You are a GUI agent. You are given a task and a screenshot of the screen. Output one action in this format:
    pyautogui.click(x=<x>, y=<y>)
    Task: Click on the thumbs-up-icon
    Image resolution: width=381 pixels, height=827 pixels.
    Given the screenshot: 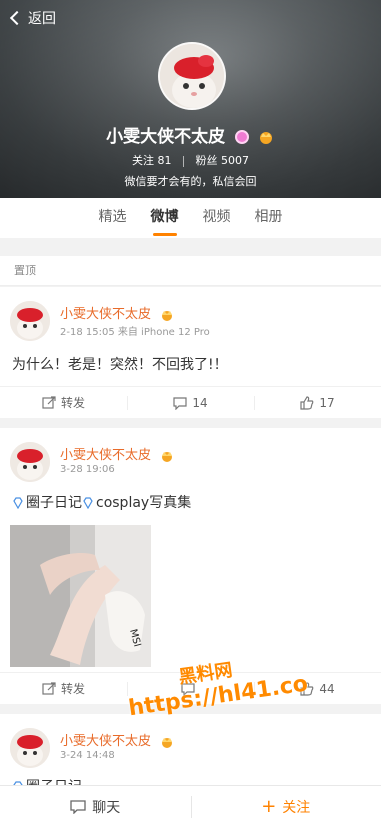 What is the action you would take?
    pyautogui.click(x=307, y=402)
    